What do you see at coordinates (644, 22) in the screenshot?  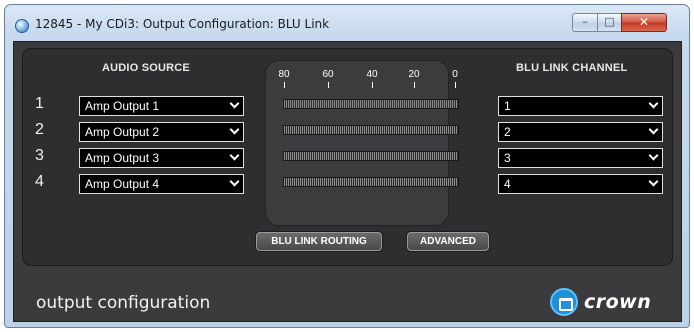 I see `close-button: ✕` at bounding box center [644, 22].